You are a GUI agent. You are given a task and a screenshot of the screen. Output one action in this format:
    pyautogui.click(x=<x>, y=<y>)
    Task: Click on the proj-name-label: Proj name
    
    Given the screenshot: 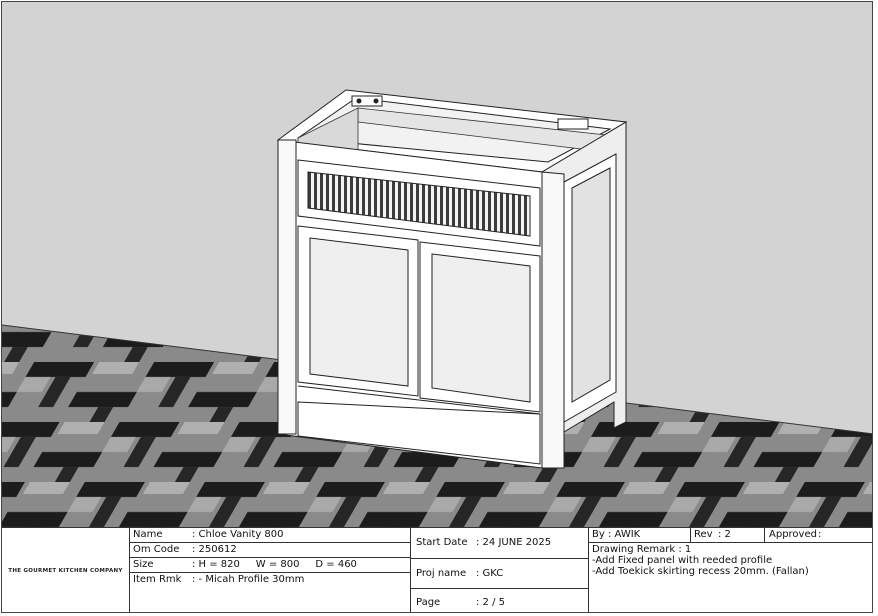 What is the action you would take?
    pyautogui.click(x=441, y=573)
    